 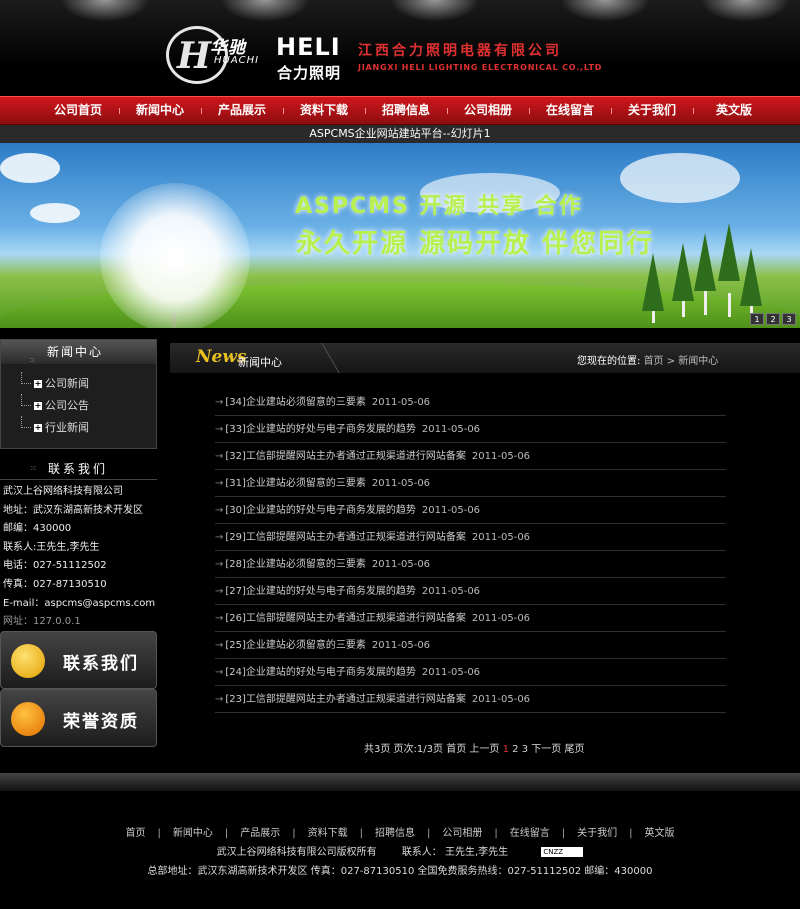 I want to click on cloud, so click(x=55, y=213).